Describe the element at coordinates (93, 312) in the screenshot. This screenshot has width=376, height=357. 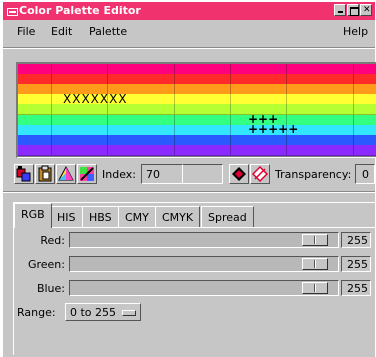
I see `range-value: 0 to 255` at that location.